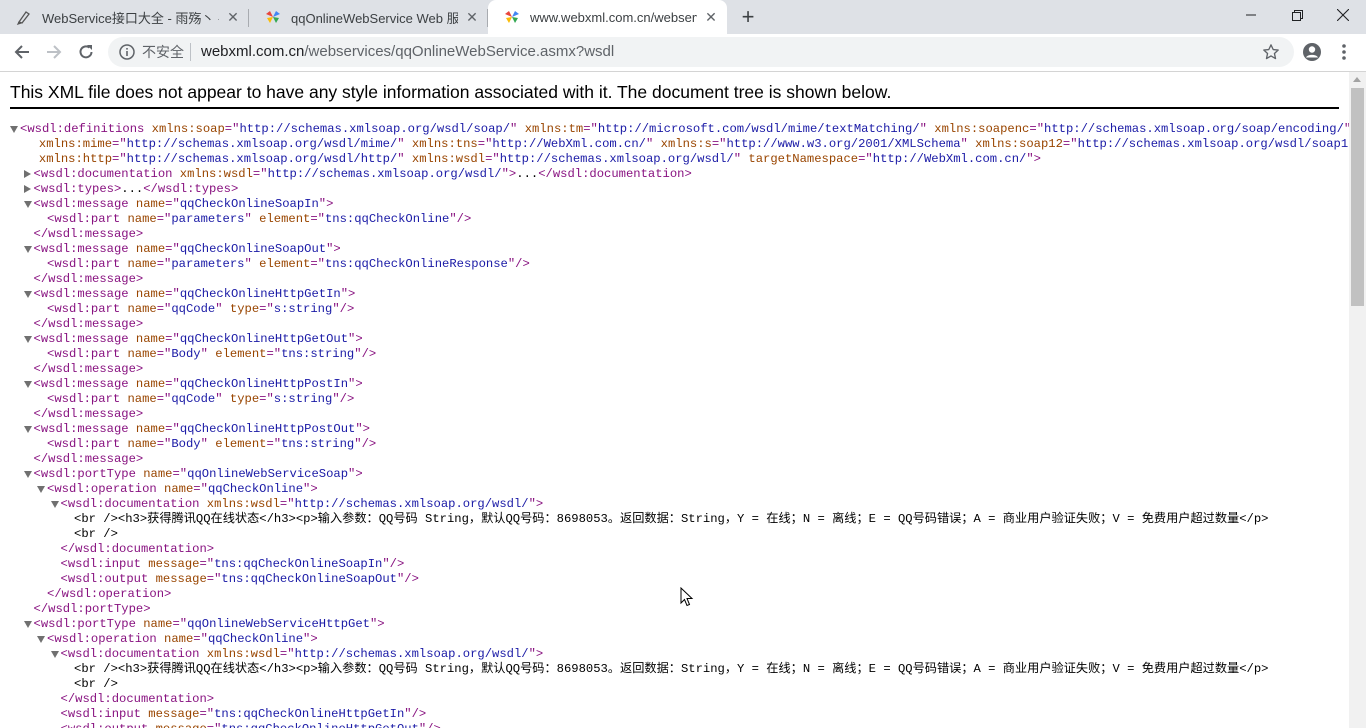  Describe the element at coordinates (1312, 52) in the screenshot. I see `profile-avatar-icon` at that location.